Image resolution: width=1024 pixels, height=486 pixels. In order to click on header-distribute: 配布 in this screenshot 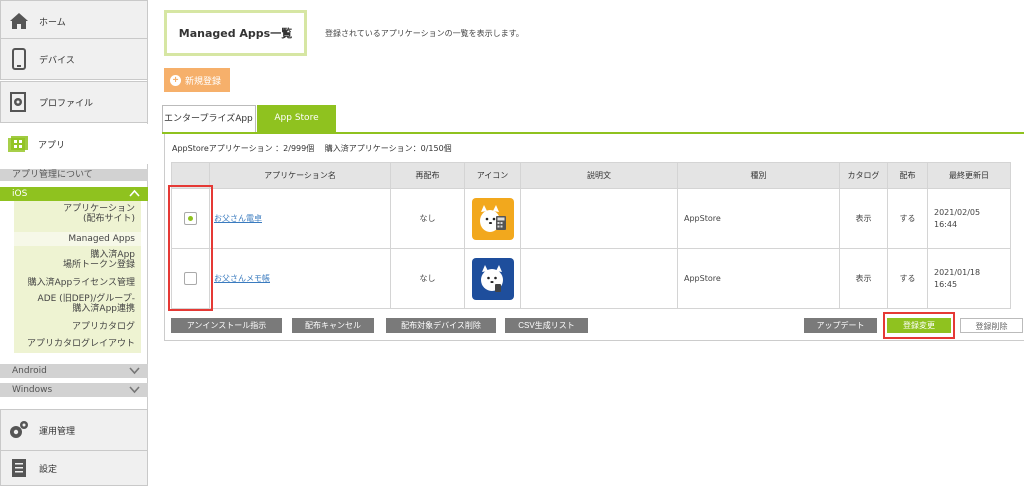, I will do `click(907, 175)`.